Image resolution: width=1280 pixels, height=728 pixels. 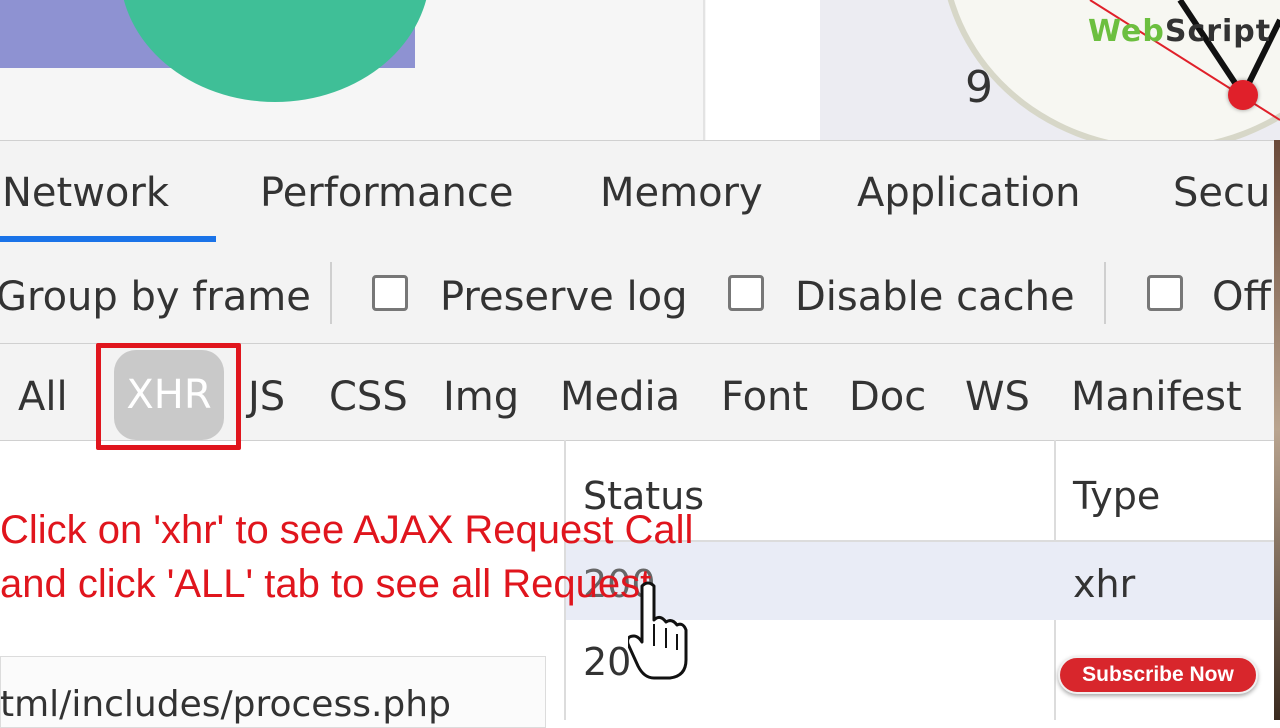 What do you see at coordinates (1277, 430) in the screenshot?
I see `window-edge` at bounding box center [1277, 430].